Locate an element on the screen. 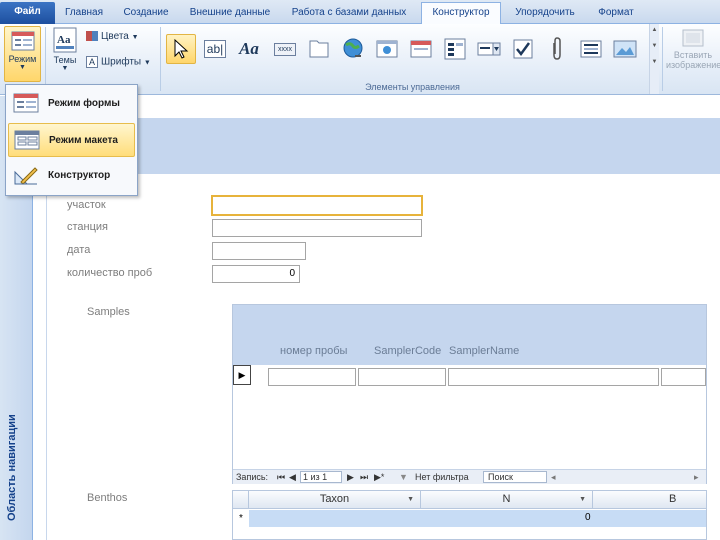 The image size is (720, 540). view-mode-button: Режим ▼ is located at coordinates (22, 54).